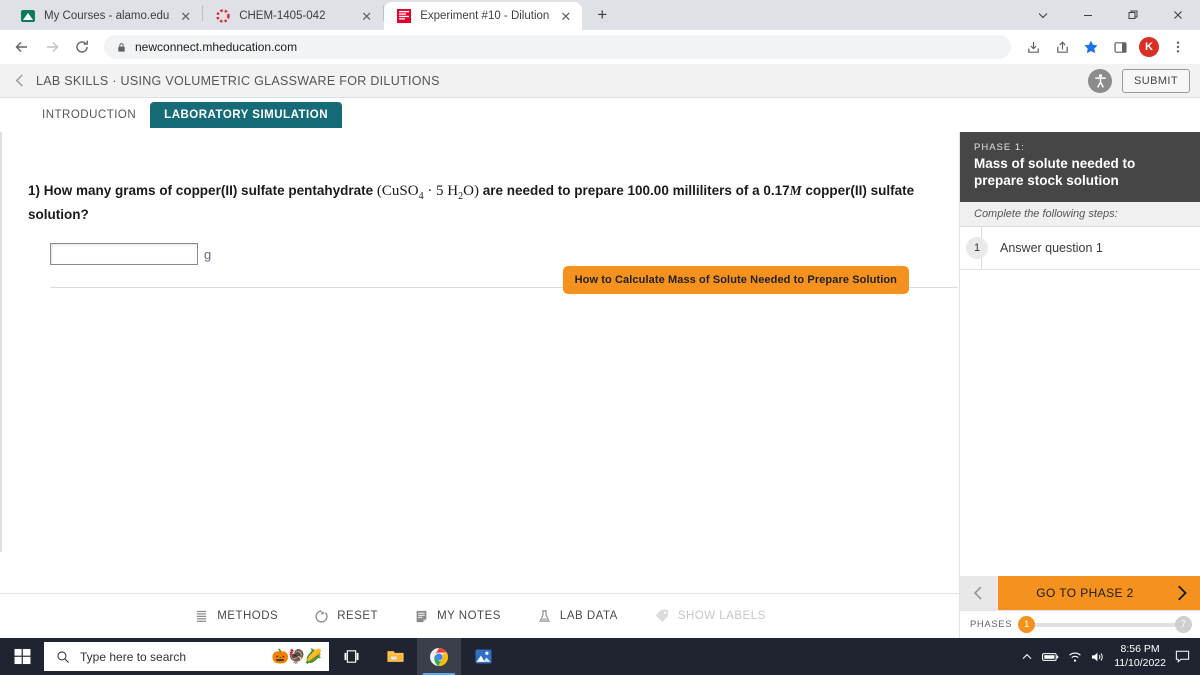 Image resolution: width=1200 pixels, height=675 pixels. Describe the element at coordinates (1183, 624) in the screenshot. I see `phase-total-dot: 7` at that location.